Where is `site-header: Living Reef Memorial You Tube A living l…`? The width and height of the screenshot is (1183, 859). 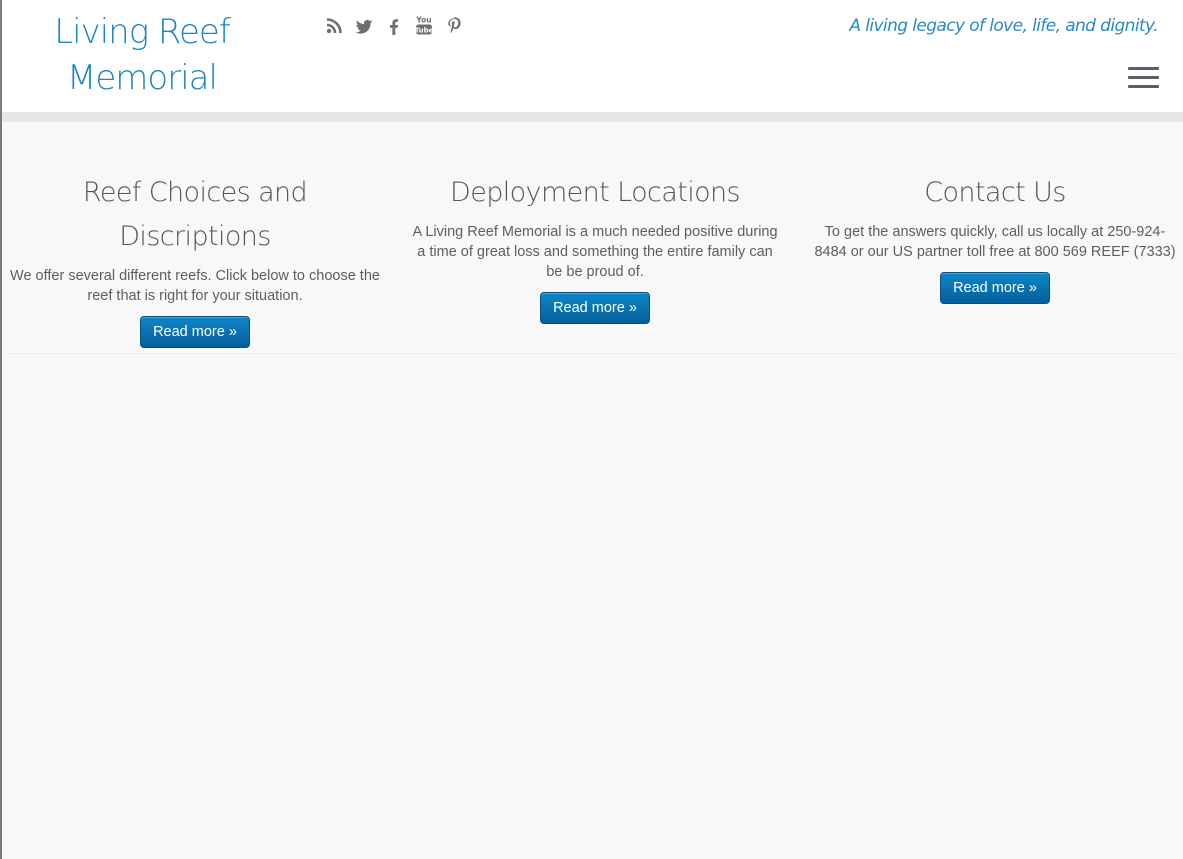 site-header: Living Reef Memorial You Tube A living l… is located at coordinates (592, 56).